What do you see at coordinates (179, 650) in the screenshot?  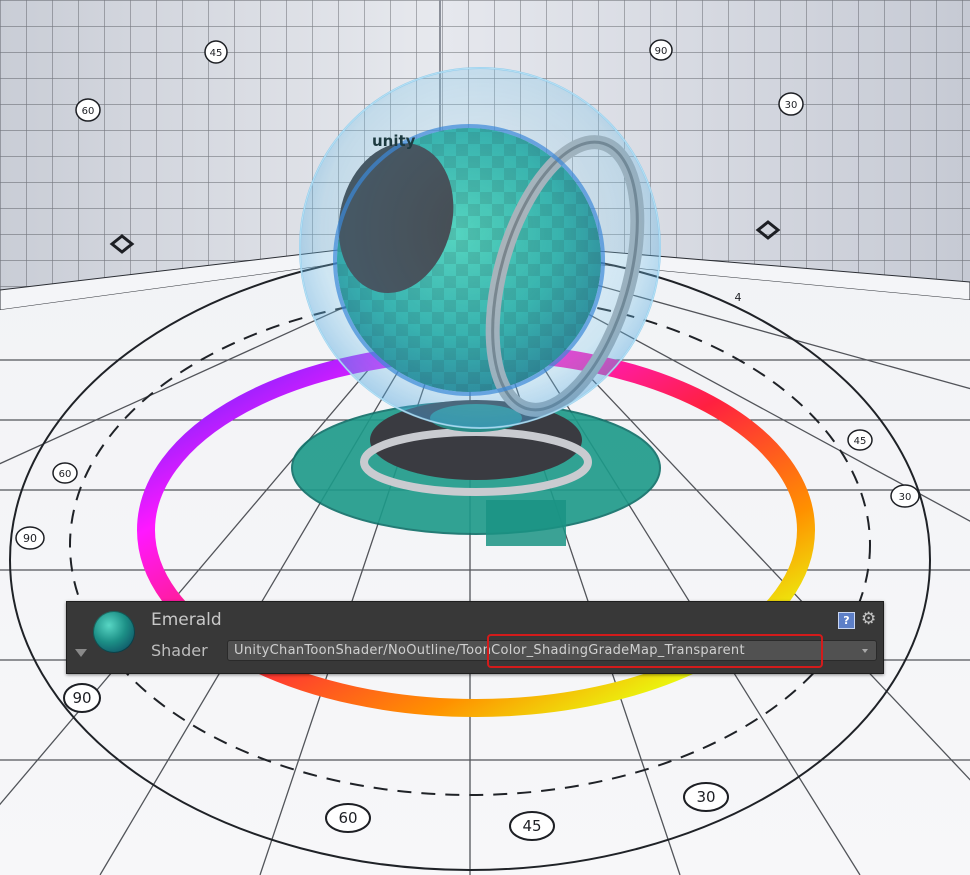 I see `shader-label: Shader` at bounding box center [179, 650].